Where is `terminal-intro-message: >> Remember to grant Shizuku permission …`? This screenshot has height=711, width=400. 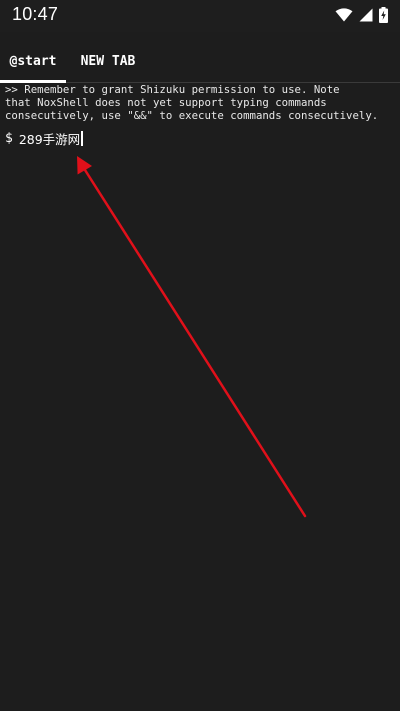 terminal-intro-message: >> Remember to grant Shizuku permission … is located at coordinates (192, 102).